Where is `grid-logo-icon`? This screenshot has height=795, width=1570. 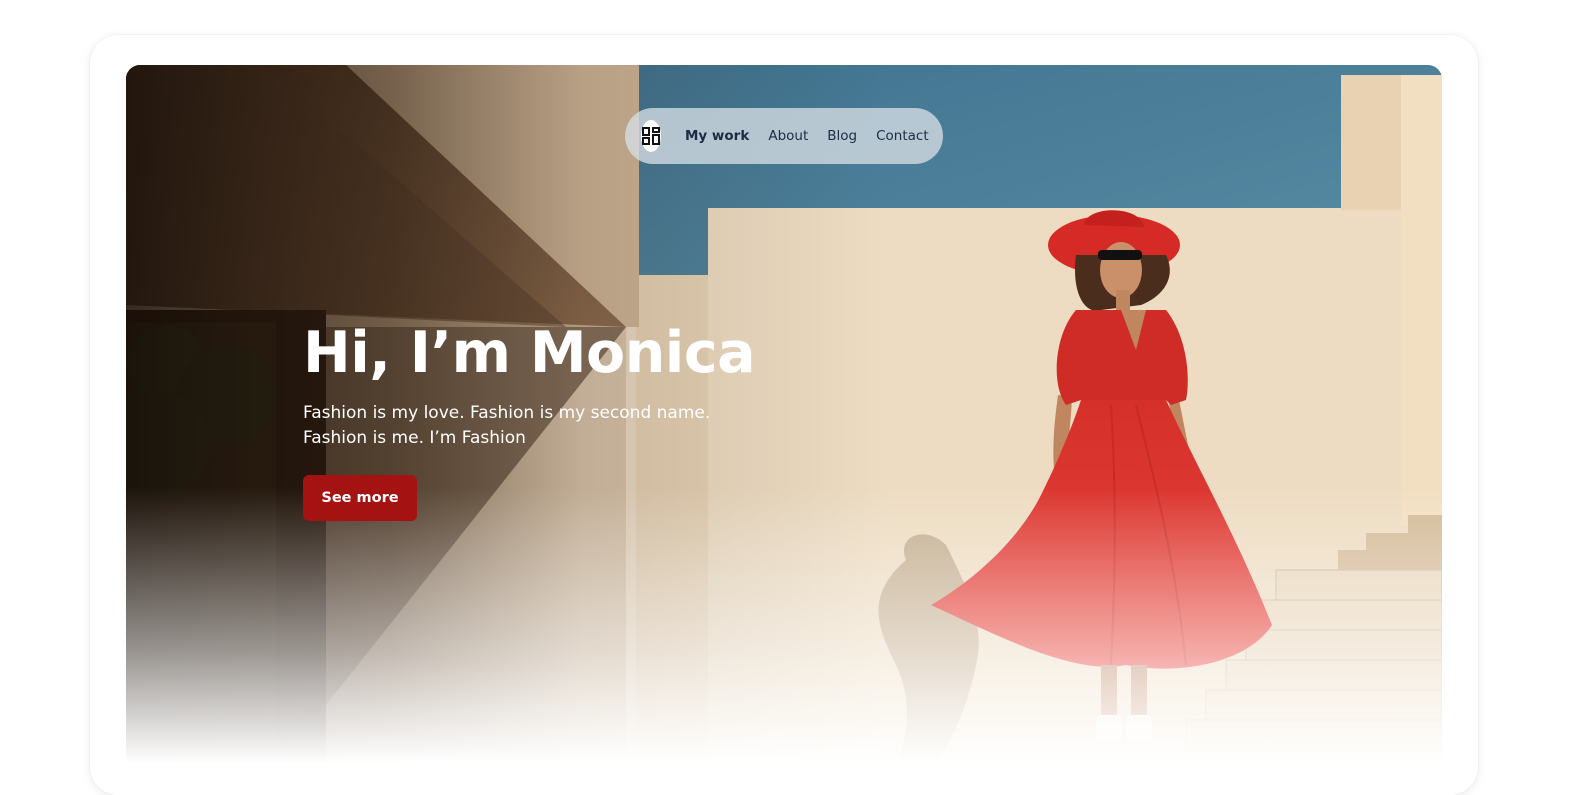
grid-logo-icon is located at coordinates (651, 136).